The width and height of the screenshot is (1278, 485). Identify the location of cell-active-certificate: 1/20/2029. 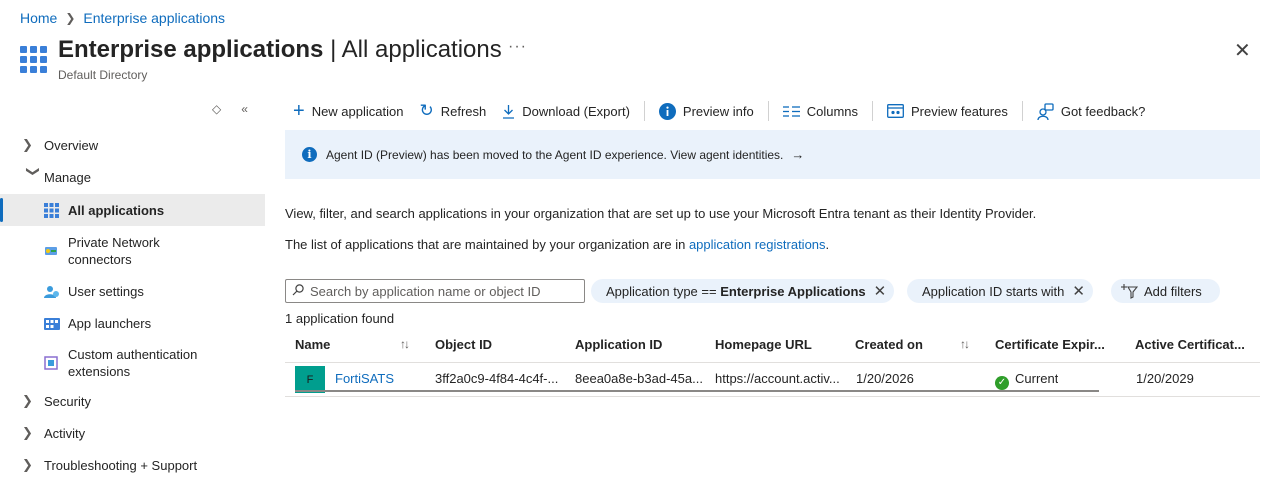
(1165, 378).